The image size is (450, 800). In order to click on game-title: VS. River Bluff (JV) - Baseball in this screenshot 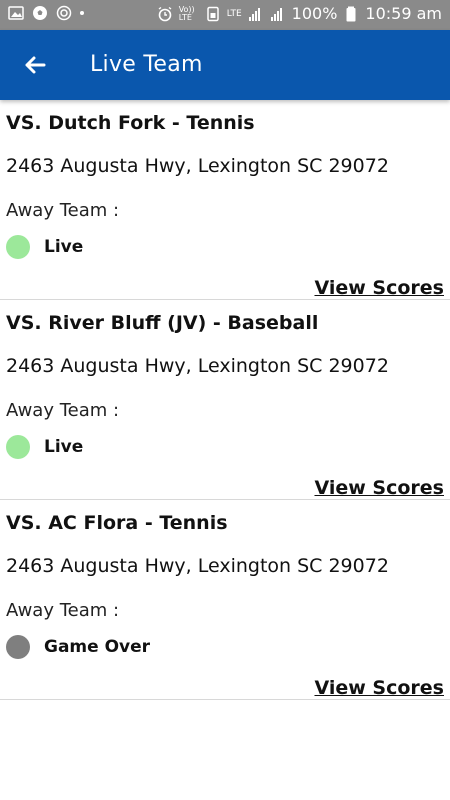, I will do `click(162, 323)`.